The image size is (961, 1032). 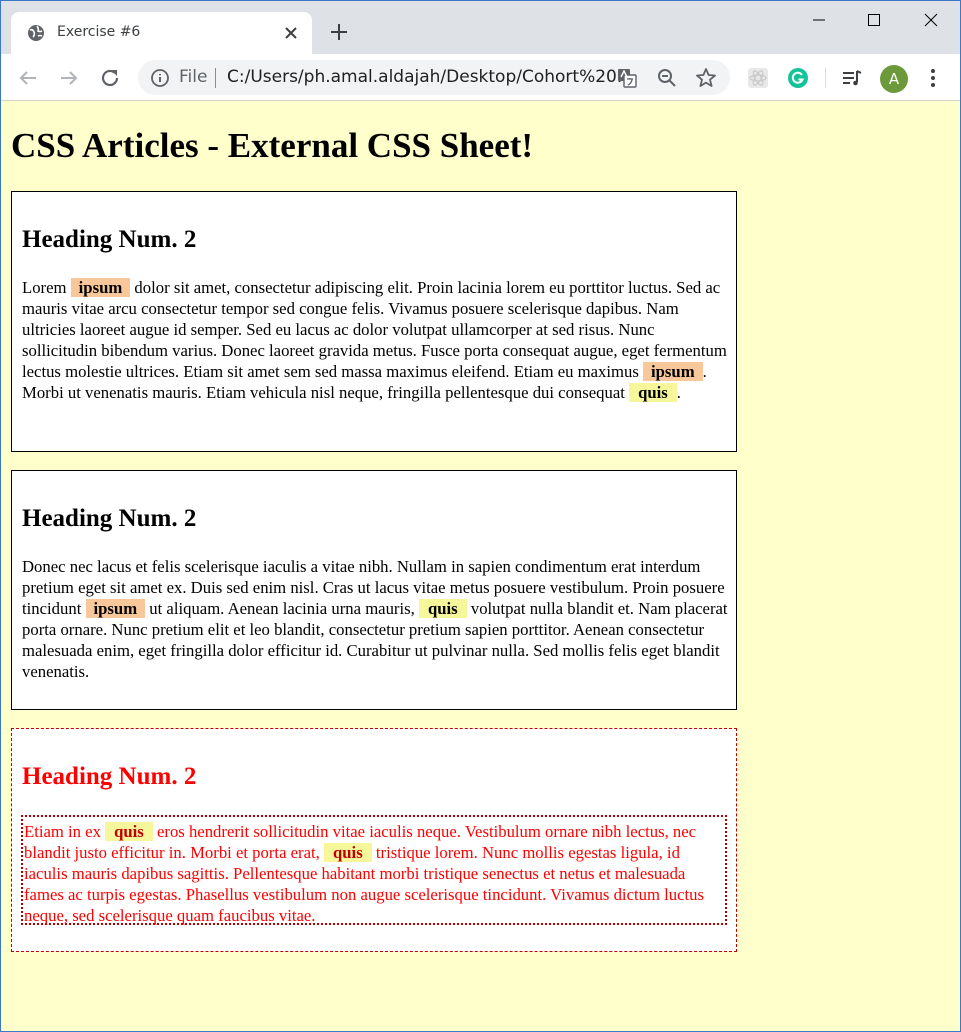 I want to click on paragraph-text: ., so click(x=678, y=392).